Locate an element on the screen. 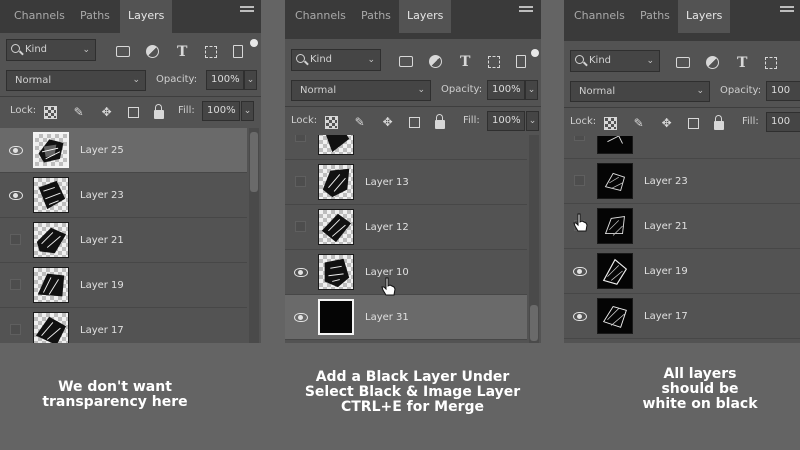 The height and width of the screenshot is (450, 800). fill-dropdown-icon: ⌄ is located at coordinates (247, 111).